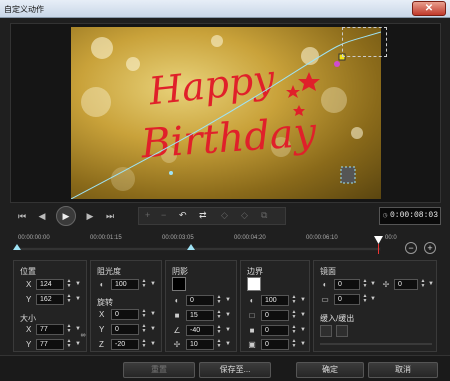 The width and height of the screenshot is (450, 381). Describe the element at coordinates (430, 248) in the screenshot. I see `zoom-in-icon: +` at that location.